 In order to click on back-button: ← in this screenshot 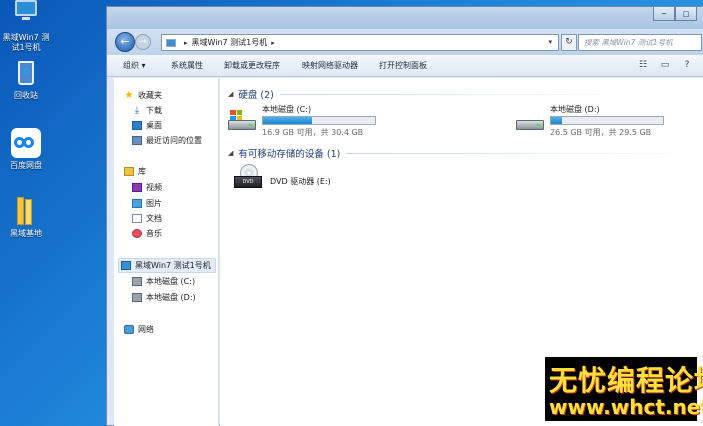, I will do `click(125, 42)`.